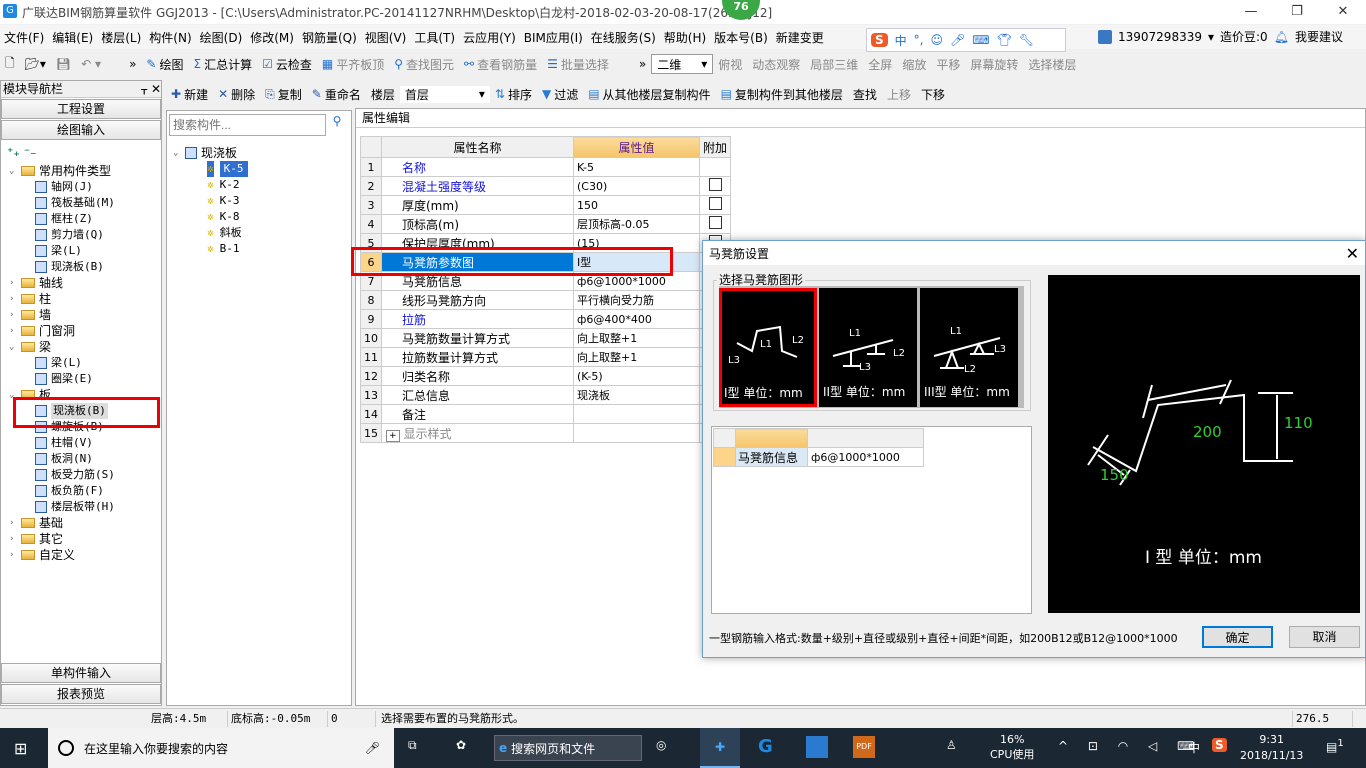 Image resolution: width=1366 pixels, height=768 pixels. Describe the element at coordinates (880, 64) in the screenshot. I see `view-tool-button: 全屏` at that location.